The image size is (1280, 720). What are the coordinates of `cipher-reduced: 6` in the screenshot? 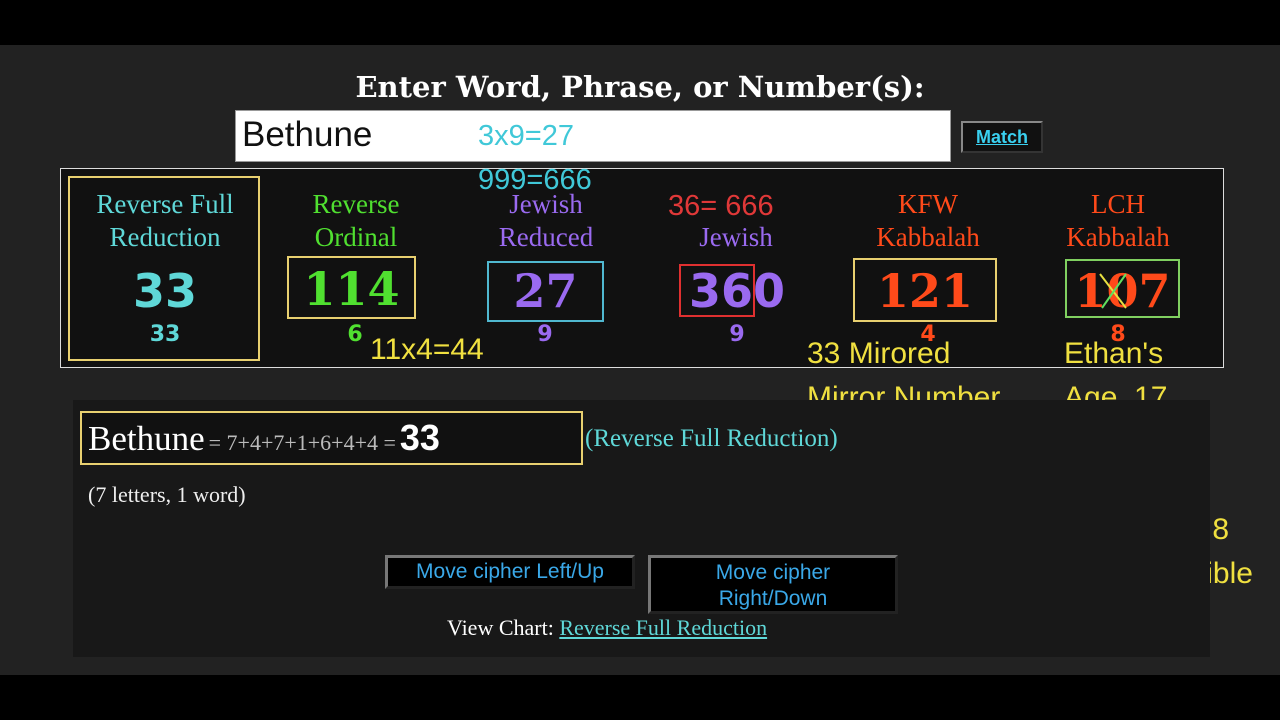 It's located at (355, 334).